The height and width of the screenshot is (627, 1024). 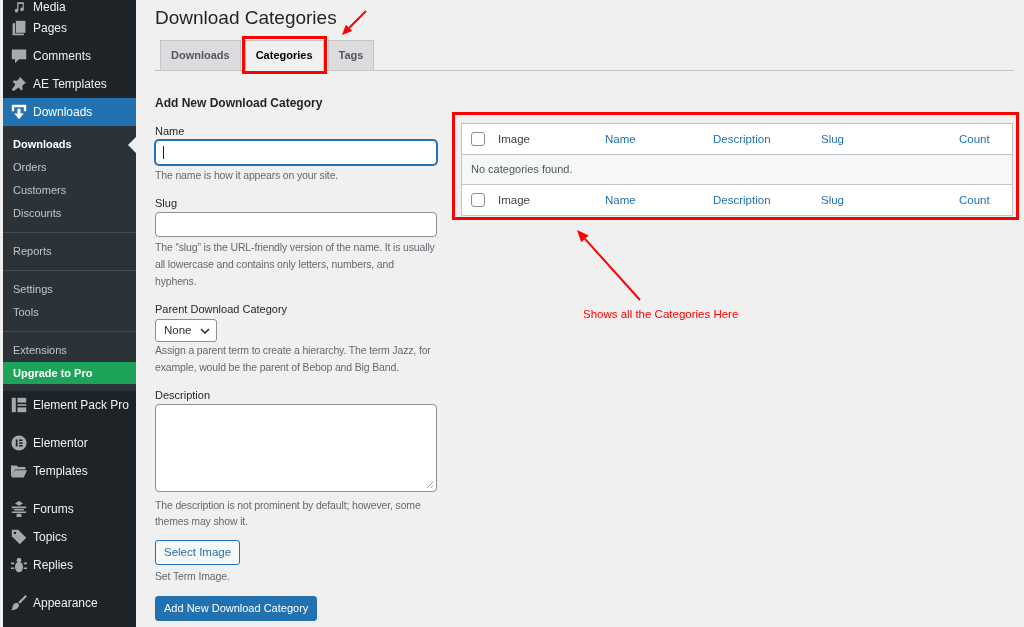 What do you see at coordinates (69, 84) in the screenshot?
I see `menu-item: AE Templates` at bounding box center [69, 84].